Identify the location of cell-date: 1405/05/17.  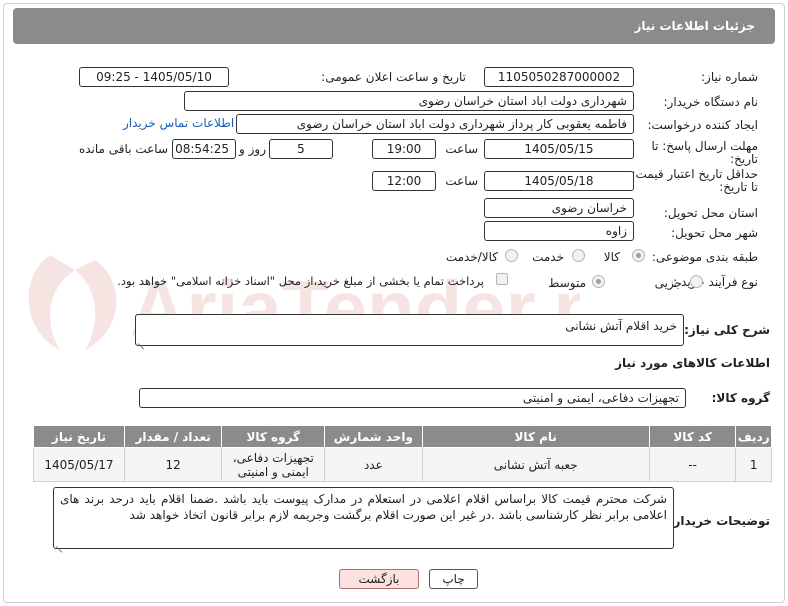
(79, 464).